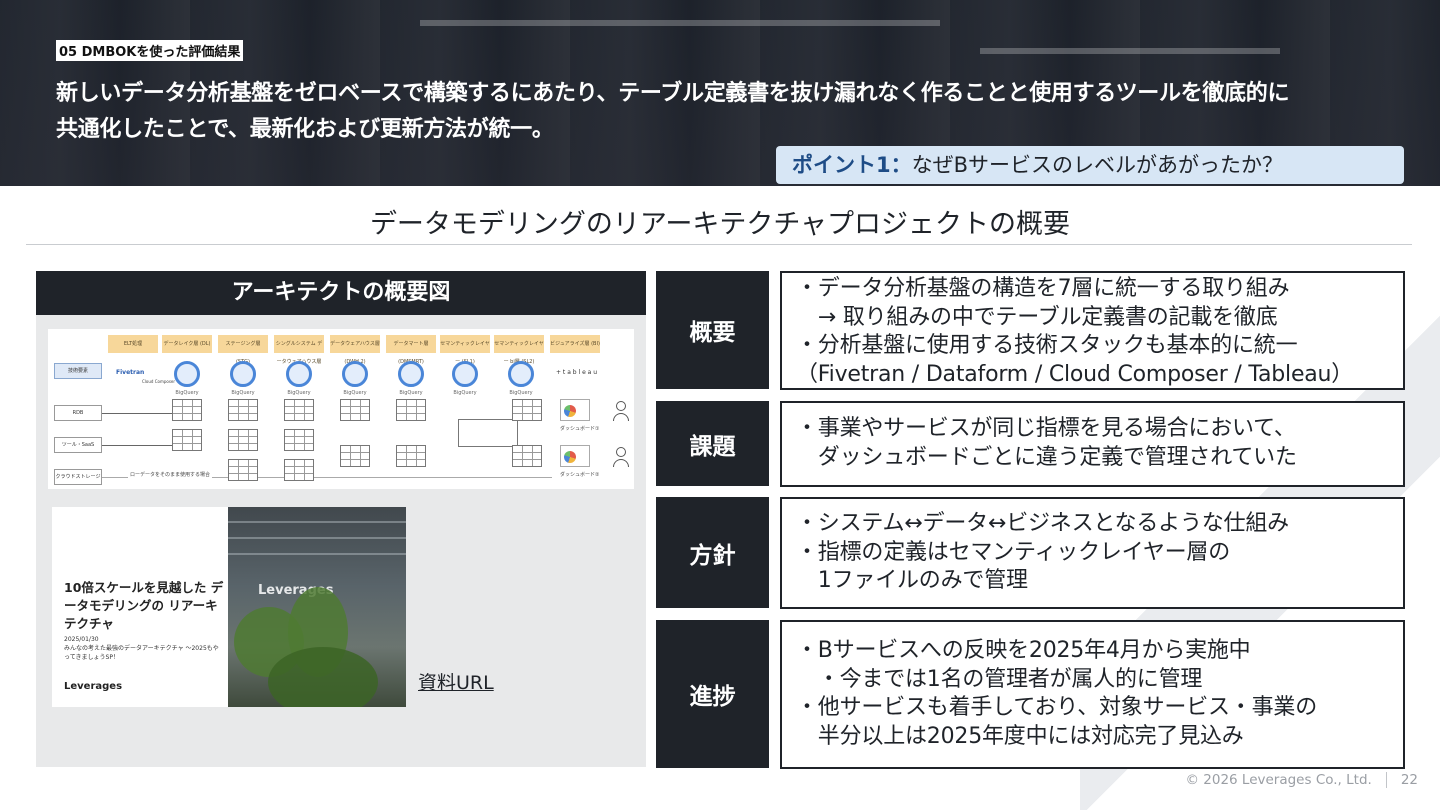 The width and height of the screenshot is (1440, 810). Describe the element at coordinates (712, 552) in the screenshot. I see `row-label-policy: 方針` at that location.